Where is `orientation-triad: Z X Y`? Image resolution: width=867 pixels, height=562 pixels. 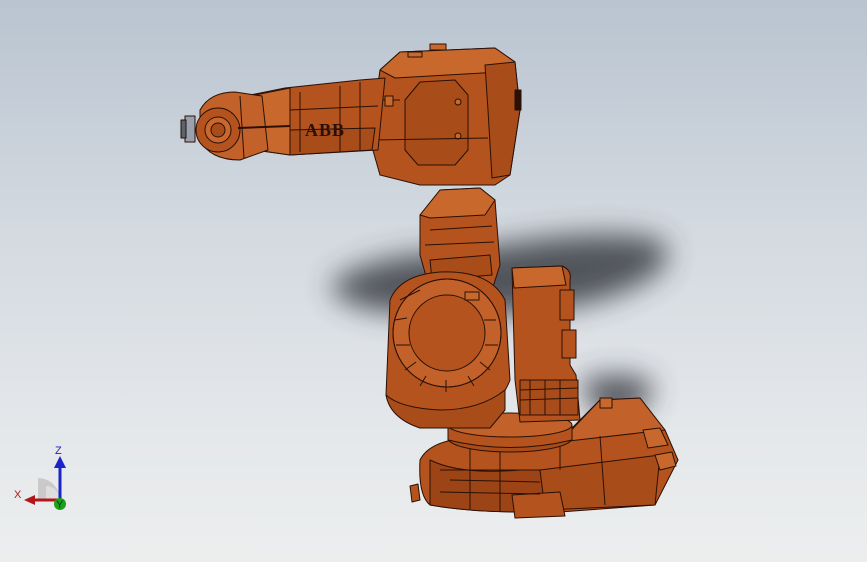
orientation-triad: Z X Y is located at coordinates (45, 477).